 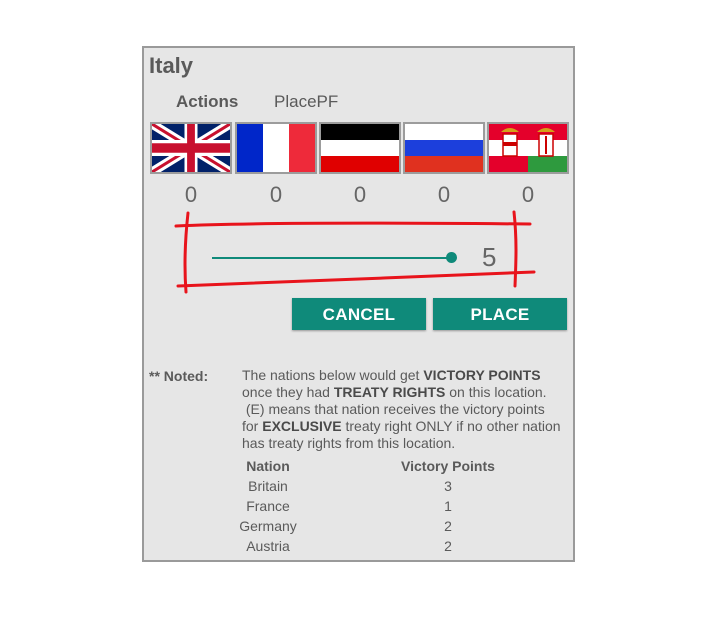 I want to click on dialog-title: Italy, so click(x=171, y=65).